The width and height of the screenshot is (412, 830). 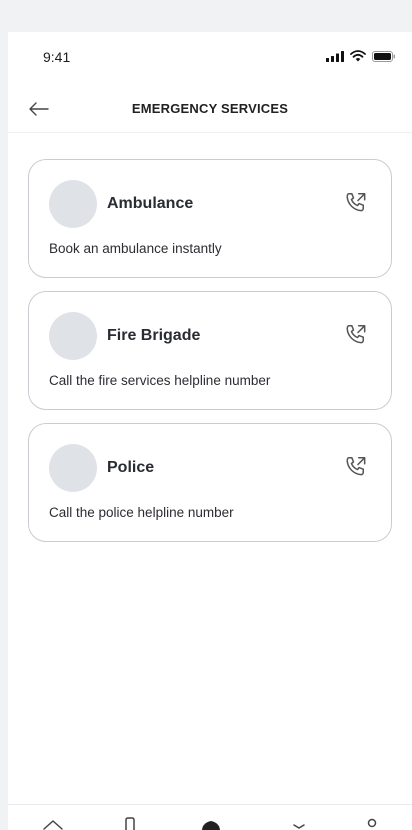 I want to click on page-title: EMERGENCY SERVICES, so click(x=210, y=108).